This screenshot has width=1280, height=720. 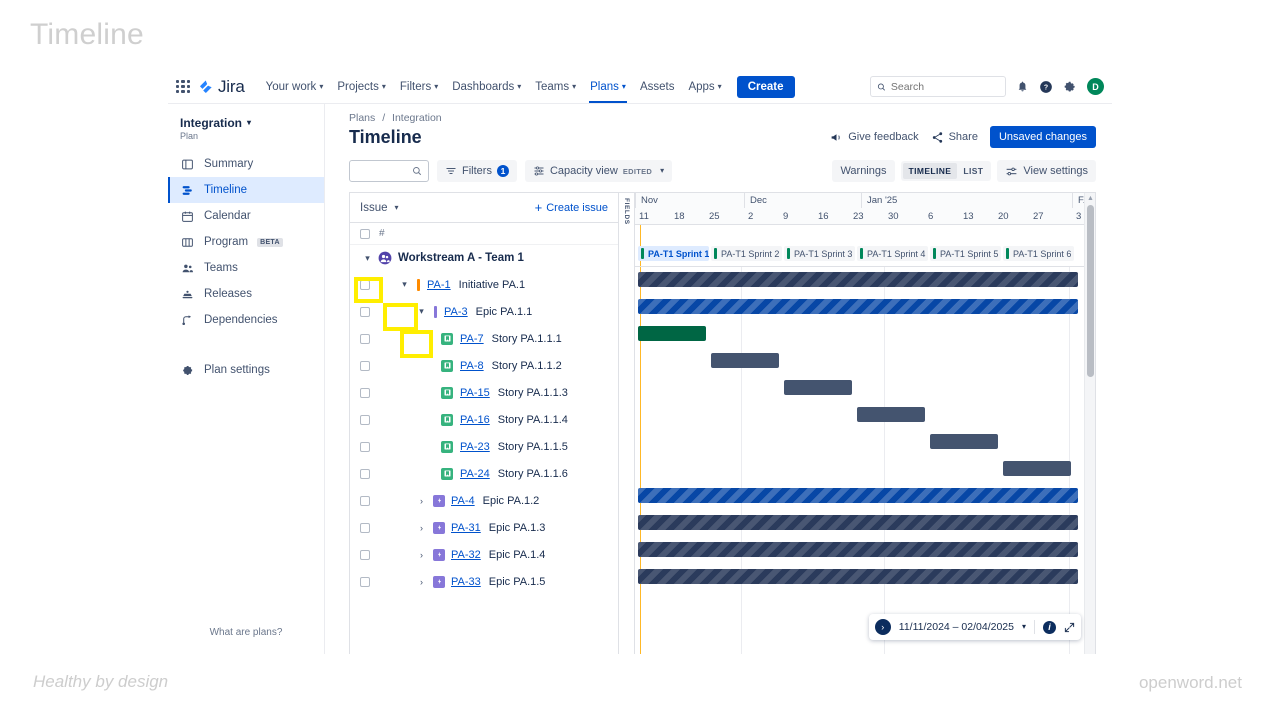 I want to click on give-feedback-button: Give feedback, so click(x=874, y=137).